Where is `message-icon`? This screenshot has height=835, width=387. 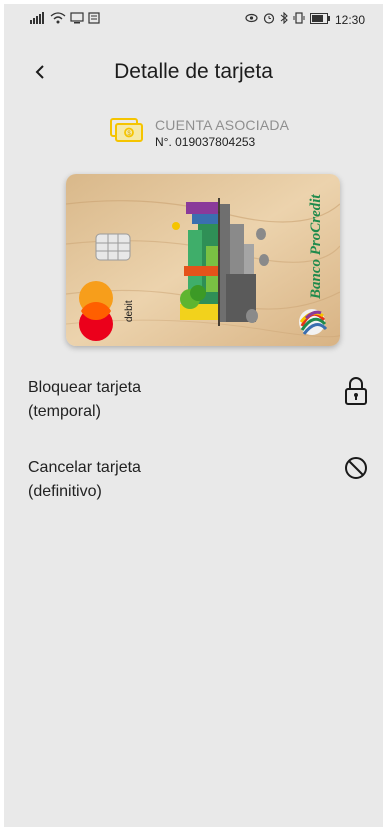 message-icon is located at coordinates (94, 19).